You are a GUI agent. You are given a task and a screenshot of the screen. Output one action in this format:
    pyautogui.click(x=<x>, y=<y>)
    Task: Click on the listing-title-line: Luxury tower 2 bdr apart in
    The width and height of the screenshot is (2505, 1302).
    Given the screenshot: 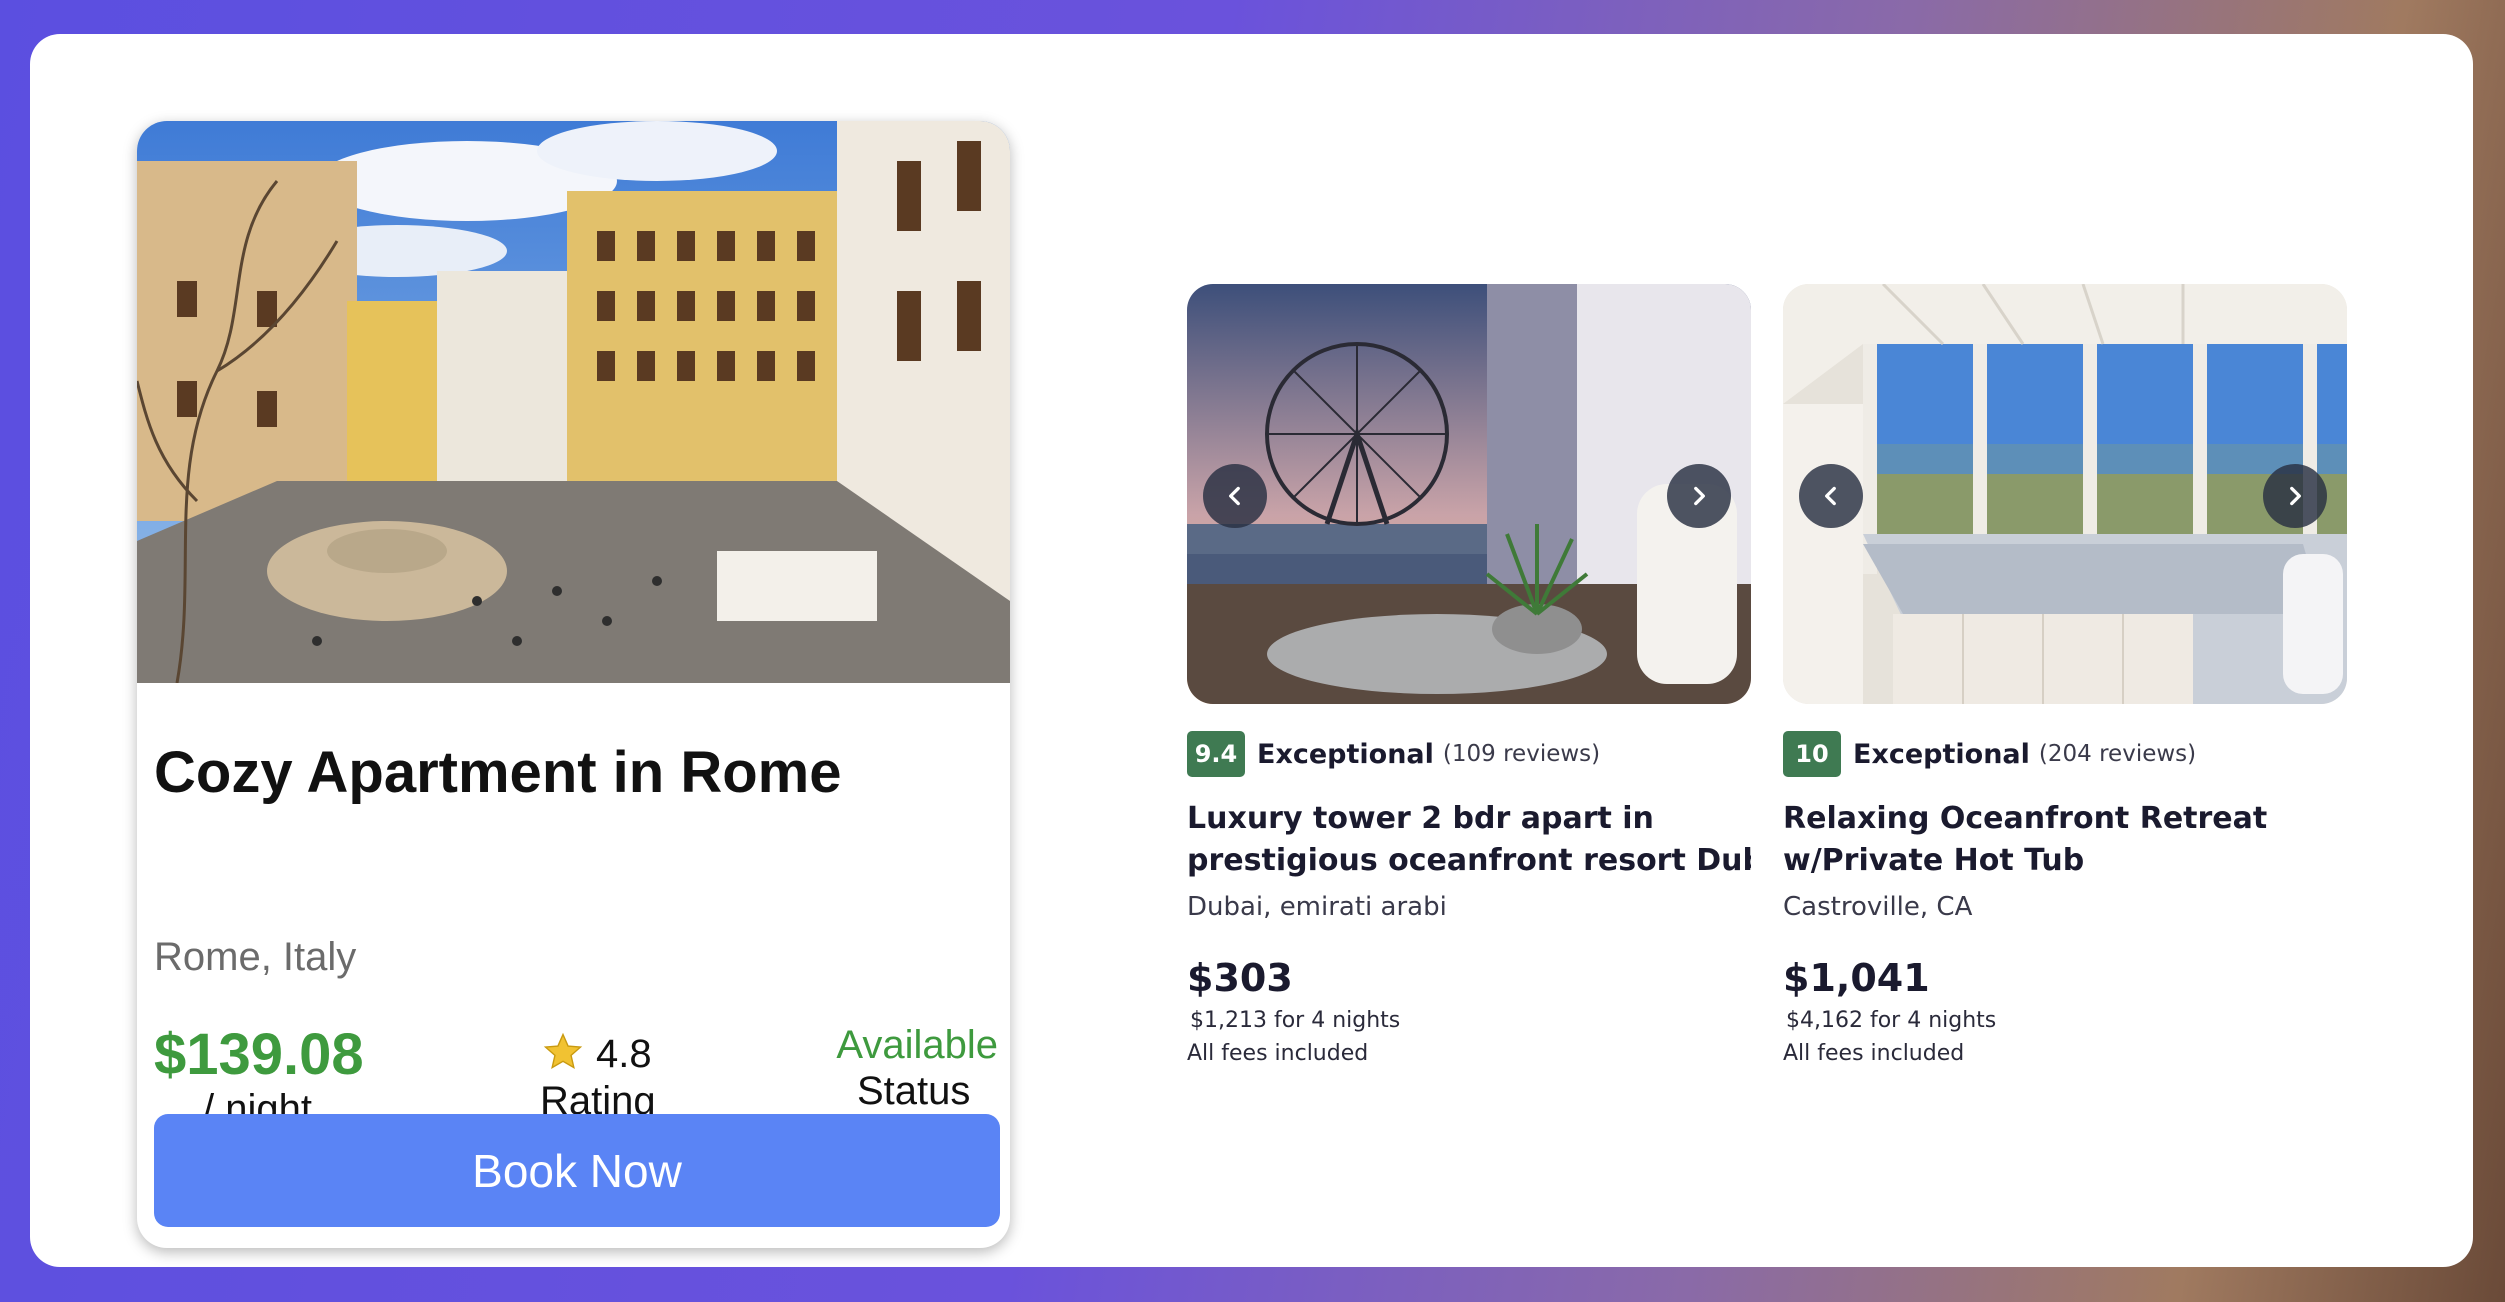 What is the action you would take?
    pyautogui.click(x=1420, y=818)
    